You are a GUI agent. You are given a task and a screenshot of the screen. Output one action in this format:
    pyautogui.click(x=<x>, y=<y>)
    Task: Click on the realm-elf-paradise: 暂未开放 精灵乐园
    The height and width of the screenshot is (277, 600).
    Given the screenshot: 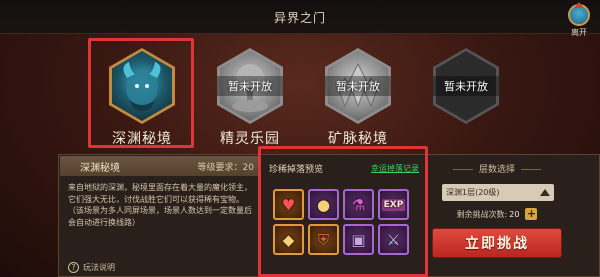 What is the action you would take?
    pyautogui.click(x=250, y=98)
    